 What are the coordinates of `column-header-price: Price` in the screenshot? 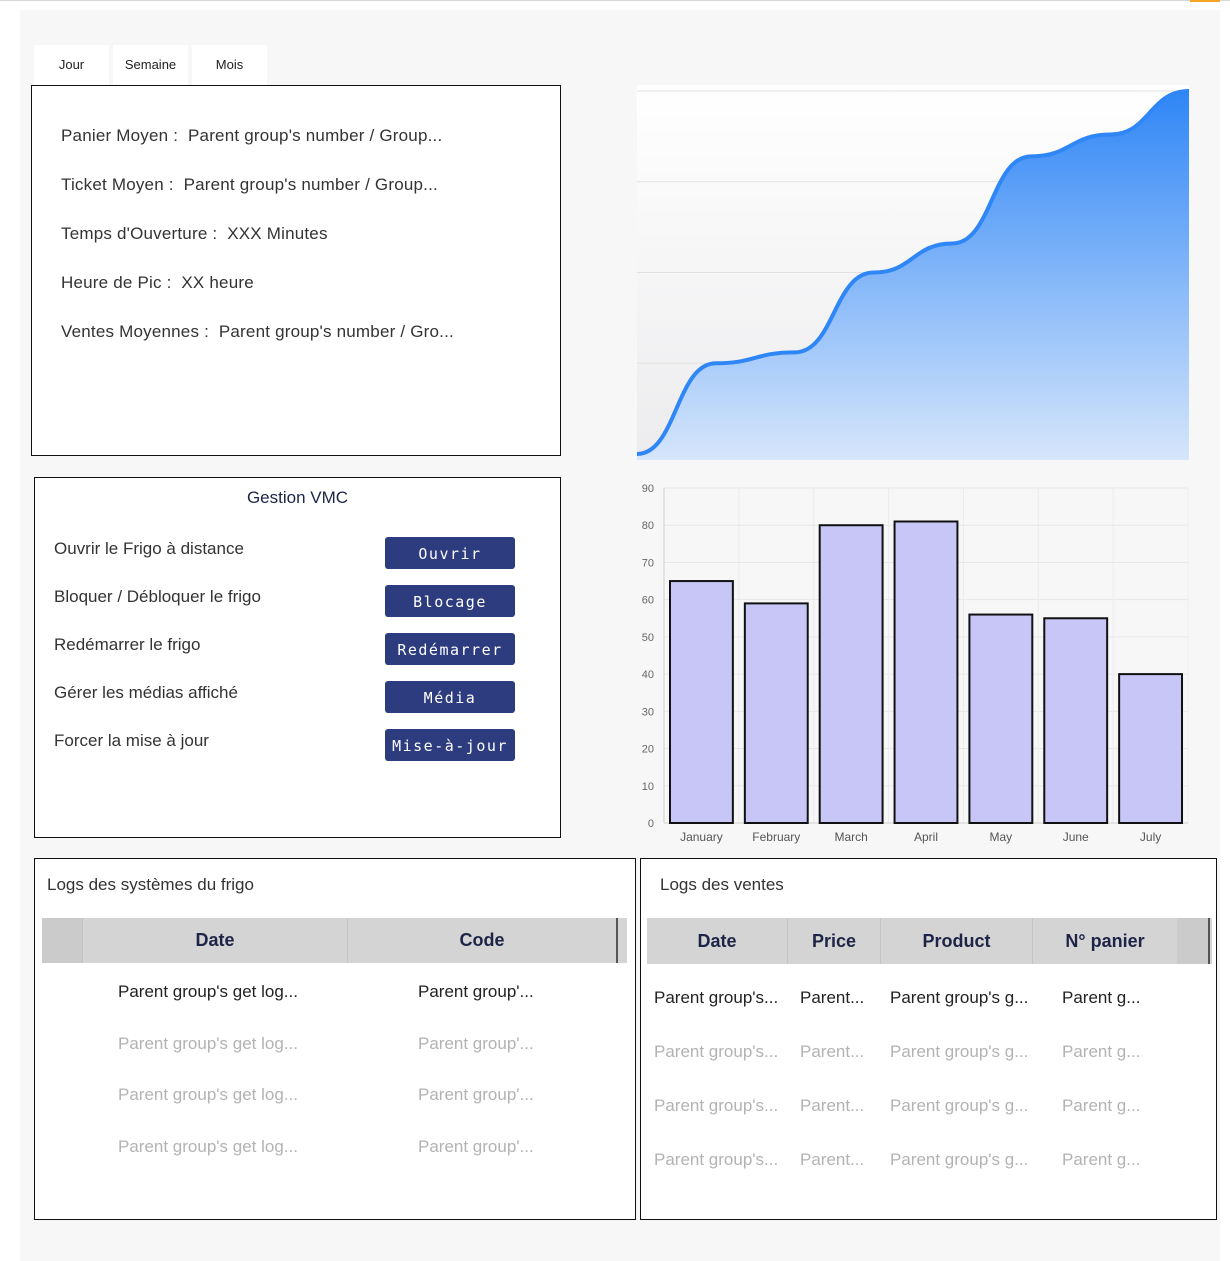 It's located at (833, 941).